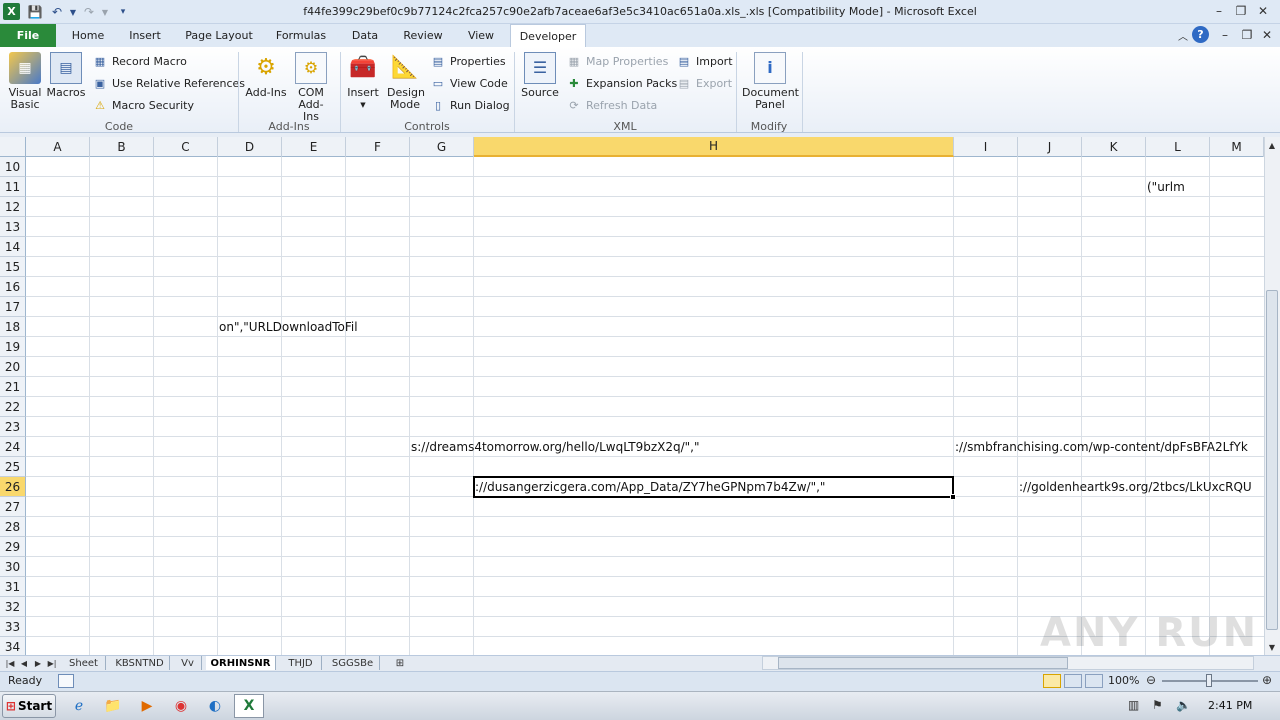 Image resolution: width=1280 pixels, height=720 pixels. What do you see at coordinates (617, 61) in the screenshot?
I see `map-properties-button: ▦ Map Properties` at bounding box center [617, 61].